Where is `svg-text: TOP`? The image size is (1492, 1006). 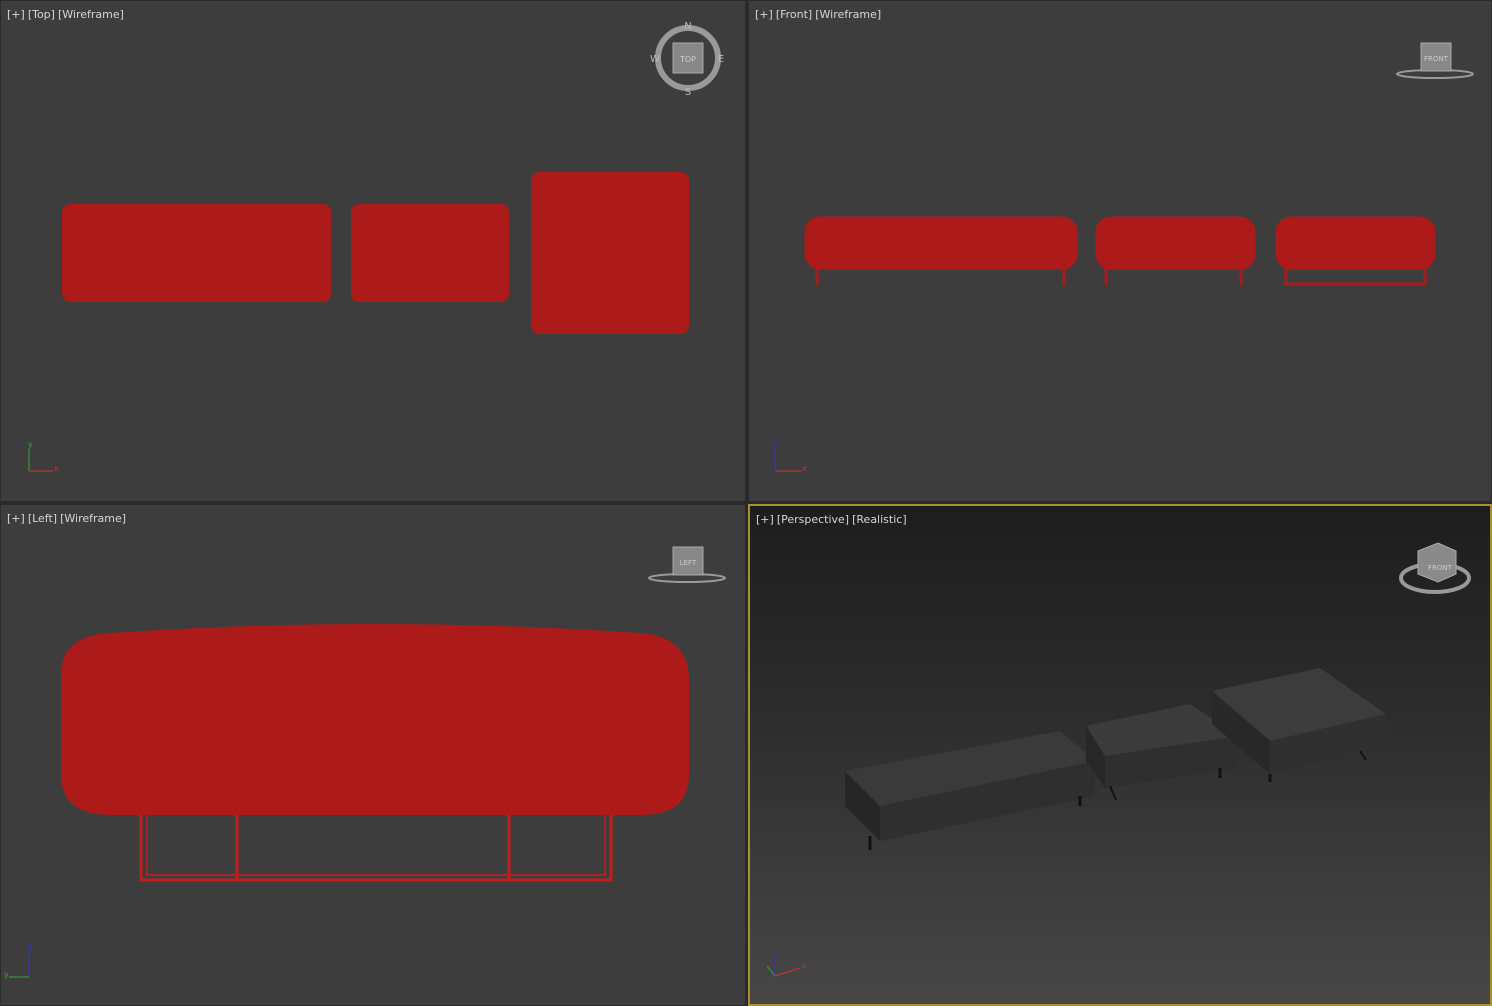
svg-text: TOP is located at coordinates (687, 59).